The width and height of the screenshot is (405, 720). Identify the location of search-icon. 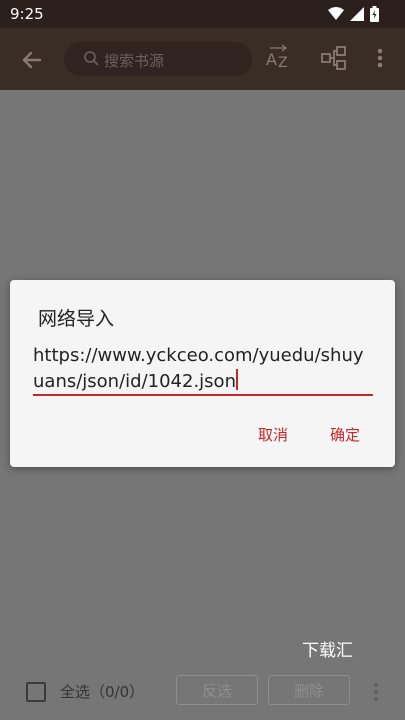
(91, 58).